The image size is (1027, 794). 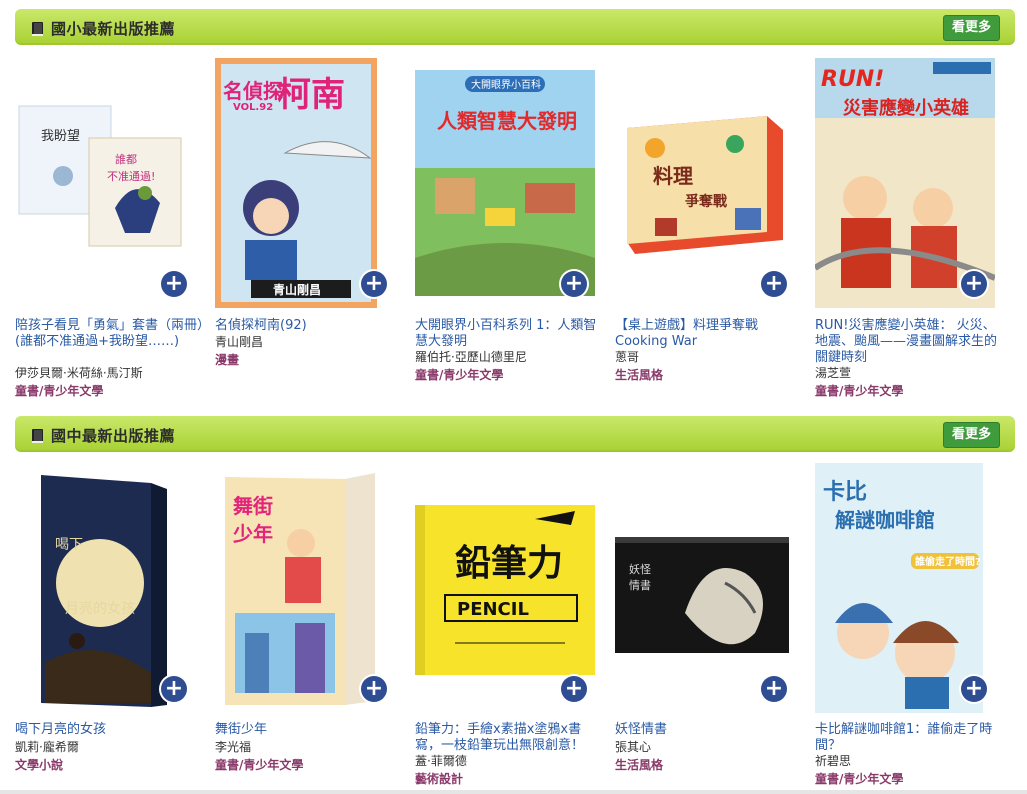 I want to click on svg-text: 人類智慧大發明, so click(x=507, y=121).